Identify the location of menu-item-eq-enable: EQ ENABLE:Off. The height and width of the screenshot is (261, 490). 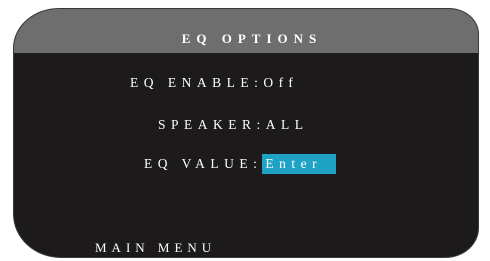
(214, 83).